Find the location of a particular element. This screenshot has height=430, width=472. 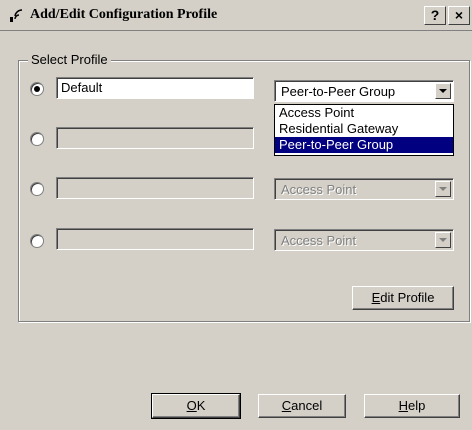

profile-4-dropdown-button is located at coordinates (443, 240).